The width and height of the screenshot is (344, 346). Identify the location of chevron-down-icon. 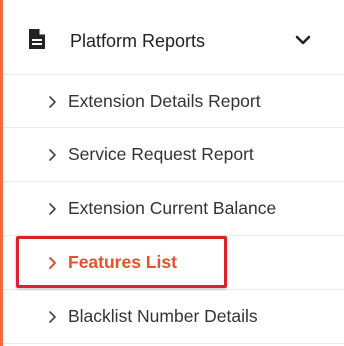
(303, 39).